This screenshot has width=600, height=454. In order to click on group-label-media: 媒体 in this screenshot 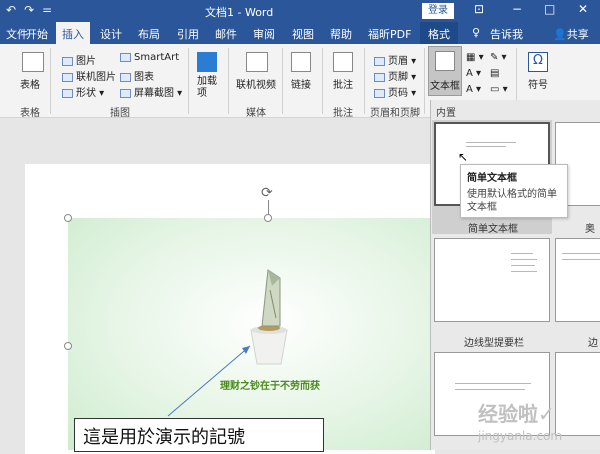, I will do `click(256, 113)`.